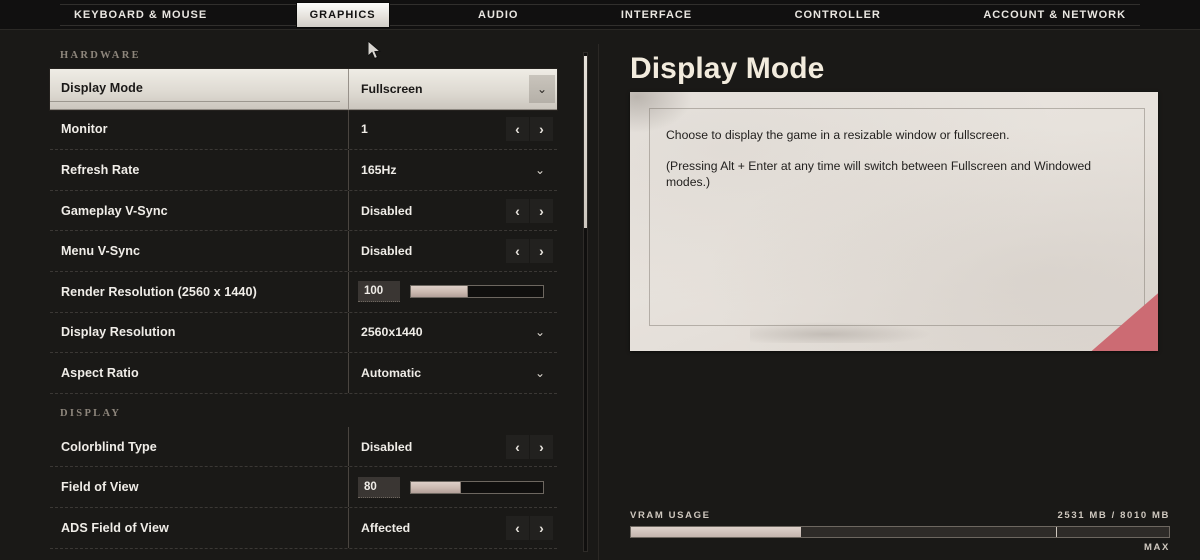 Image resolution: width=1200 pixels, height=560 pixels. Describe the element at coordinates (670, 515) in the screenshot. I see `vram-label: VRAM USAGE` at that location.